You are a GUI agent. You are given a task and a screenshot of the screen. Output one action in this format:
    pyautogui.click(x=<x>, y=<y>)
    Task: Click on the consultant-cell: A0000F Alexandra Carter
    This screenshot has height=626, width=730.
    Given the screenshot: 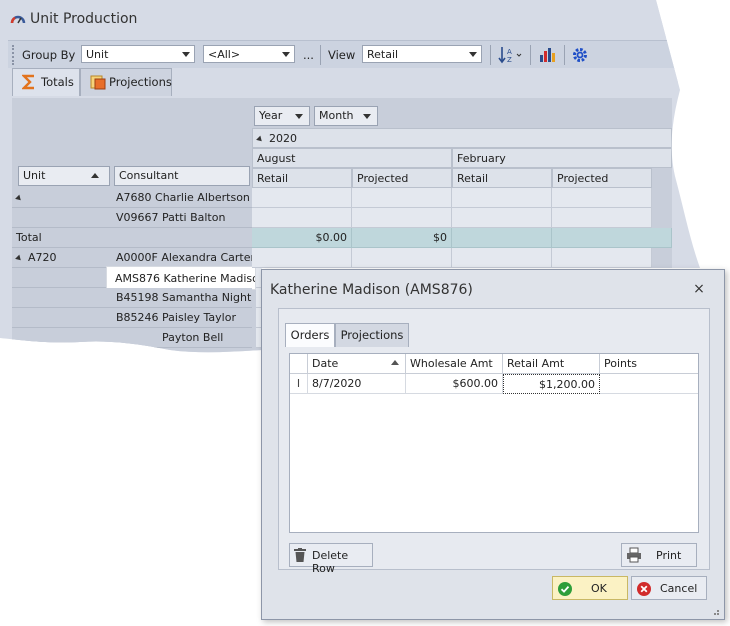 What is the action you would take?
    pyautogui.click(x=182, y=258)
    